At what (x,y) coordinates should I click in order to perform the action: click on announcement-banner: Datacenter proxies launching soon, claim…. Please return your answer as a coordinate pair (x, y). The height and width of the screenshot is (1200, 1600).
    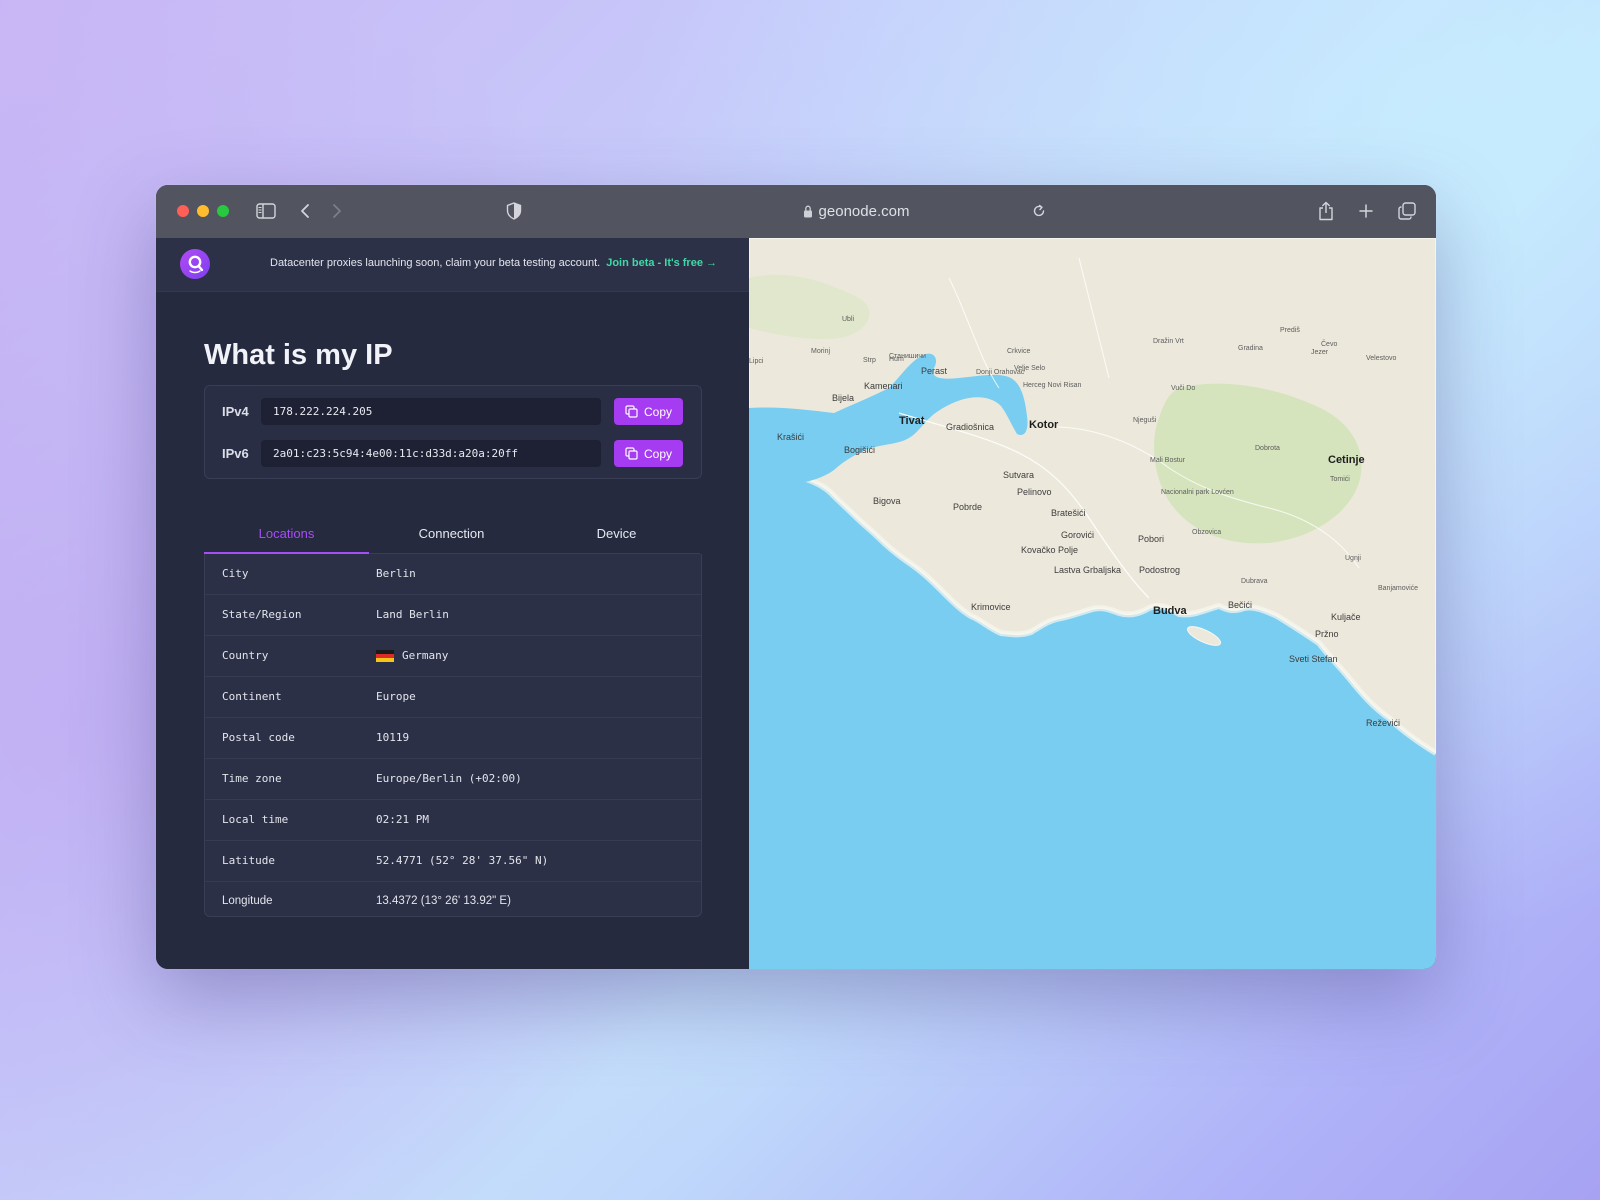
    Looking at the image, I should click on (452, 265).